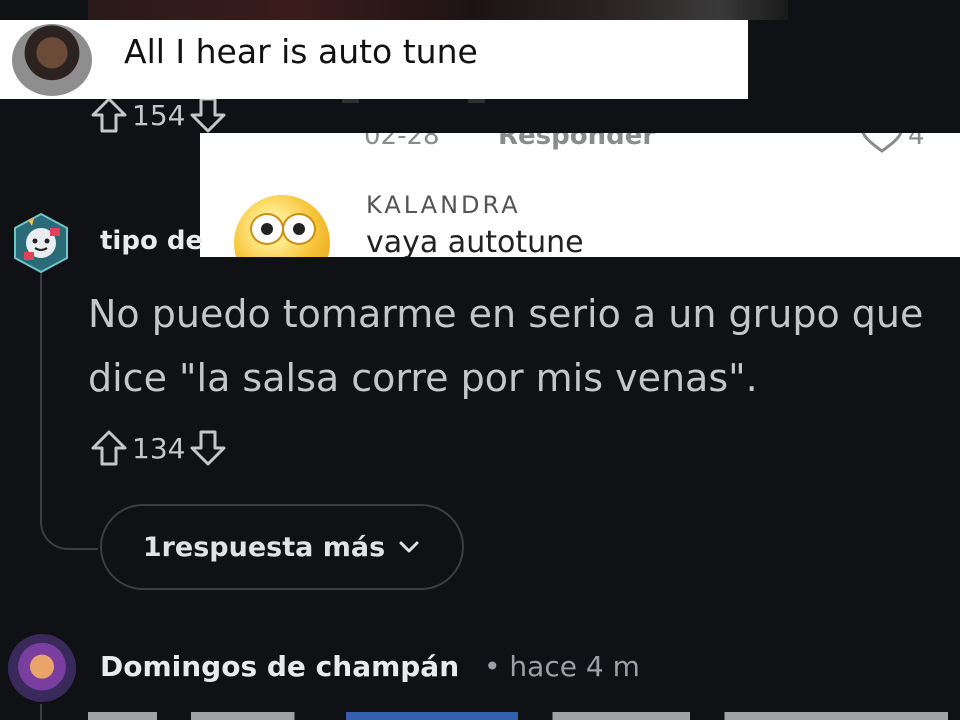 This screenshot has width=960, height=720. I want to click on username: KALANDRA, so click(443, 205).